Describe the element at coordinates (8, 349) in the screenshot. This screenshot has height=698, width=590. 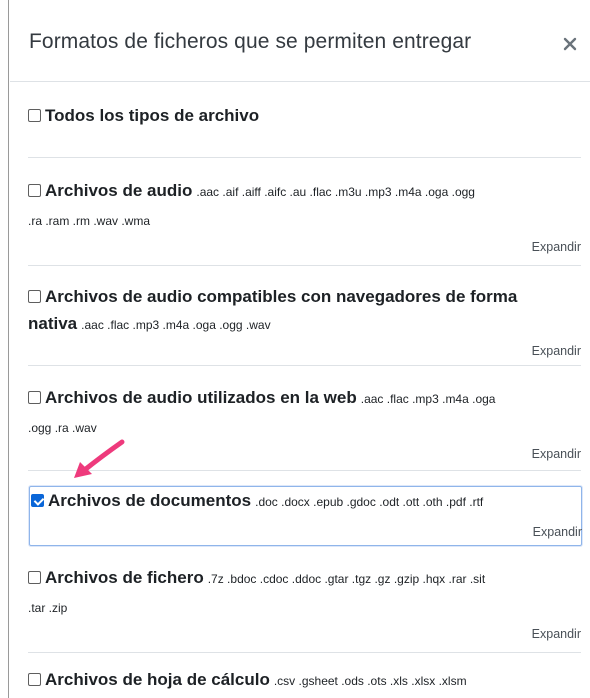
I see `window-left-edge` at that location.